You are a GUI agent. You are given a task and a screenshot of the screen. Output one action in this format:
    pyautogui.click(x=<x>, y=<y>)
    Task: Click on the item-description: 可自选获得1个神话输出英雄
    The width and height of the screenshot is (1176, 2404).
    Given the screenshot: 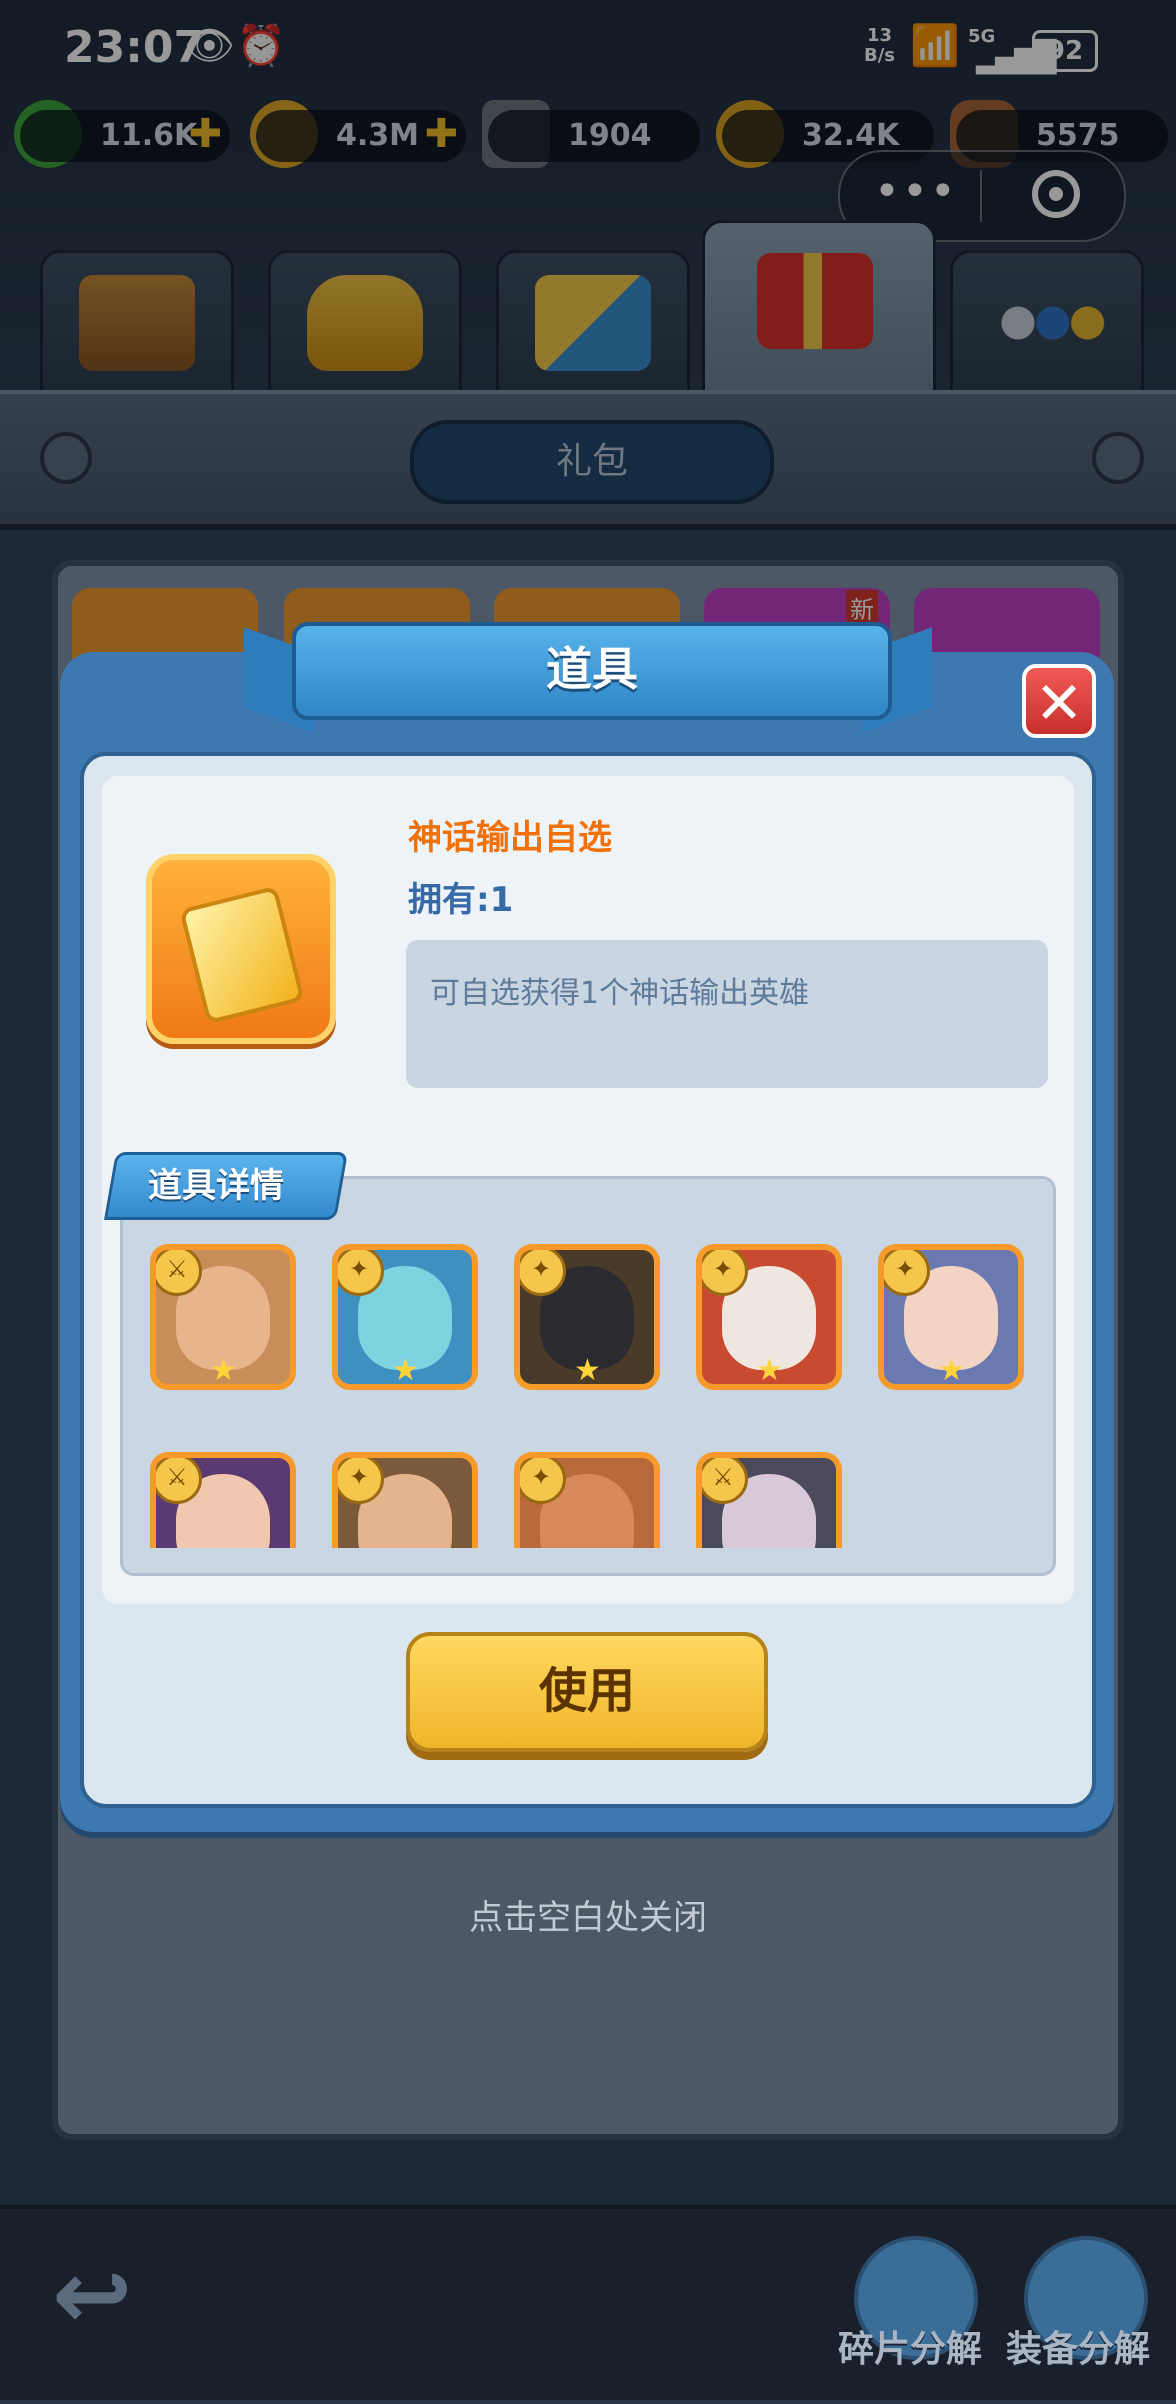 What is the action you would take?
    pyautogui.click(x=620, y=993)
    